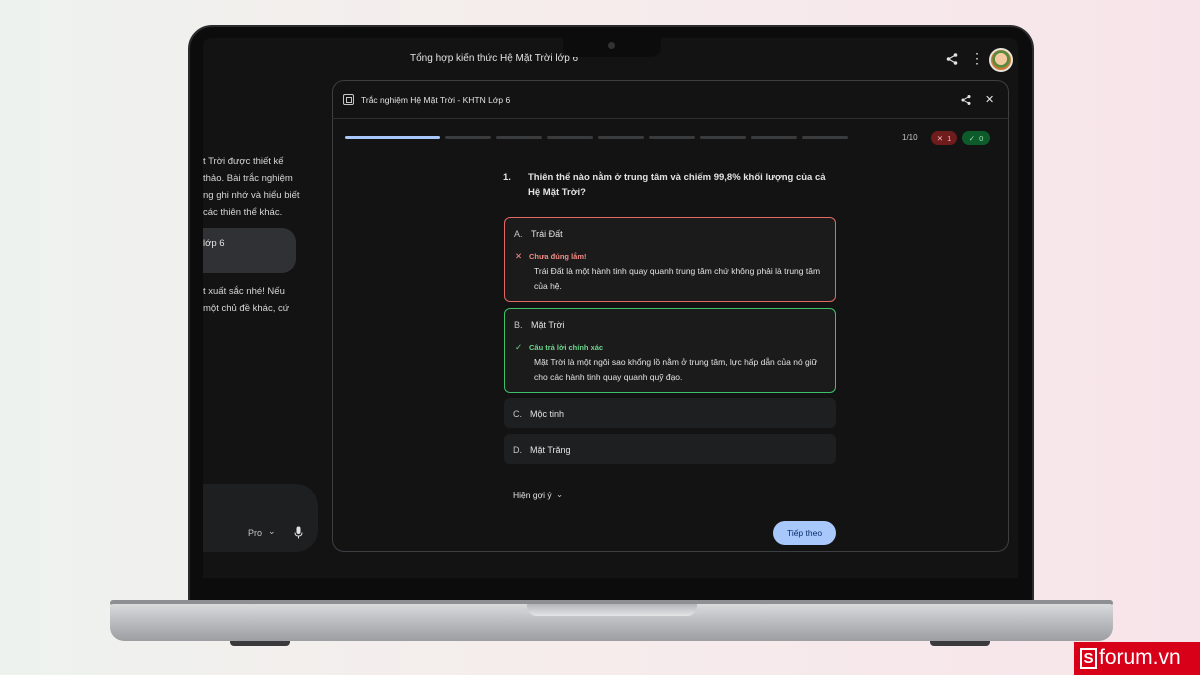  Describe the element at coordinates (255, 533) in the screenshot. I see `model-selector-label: Pro` at that location.